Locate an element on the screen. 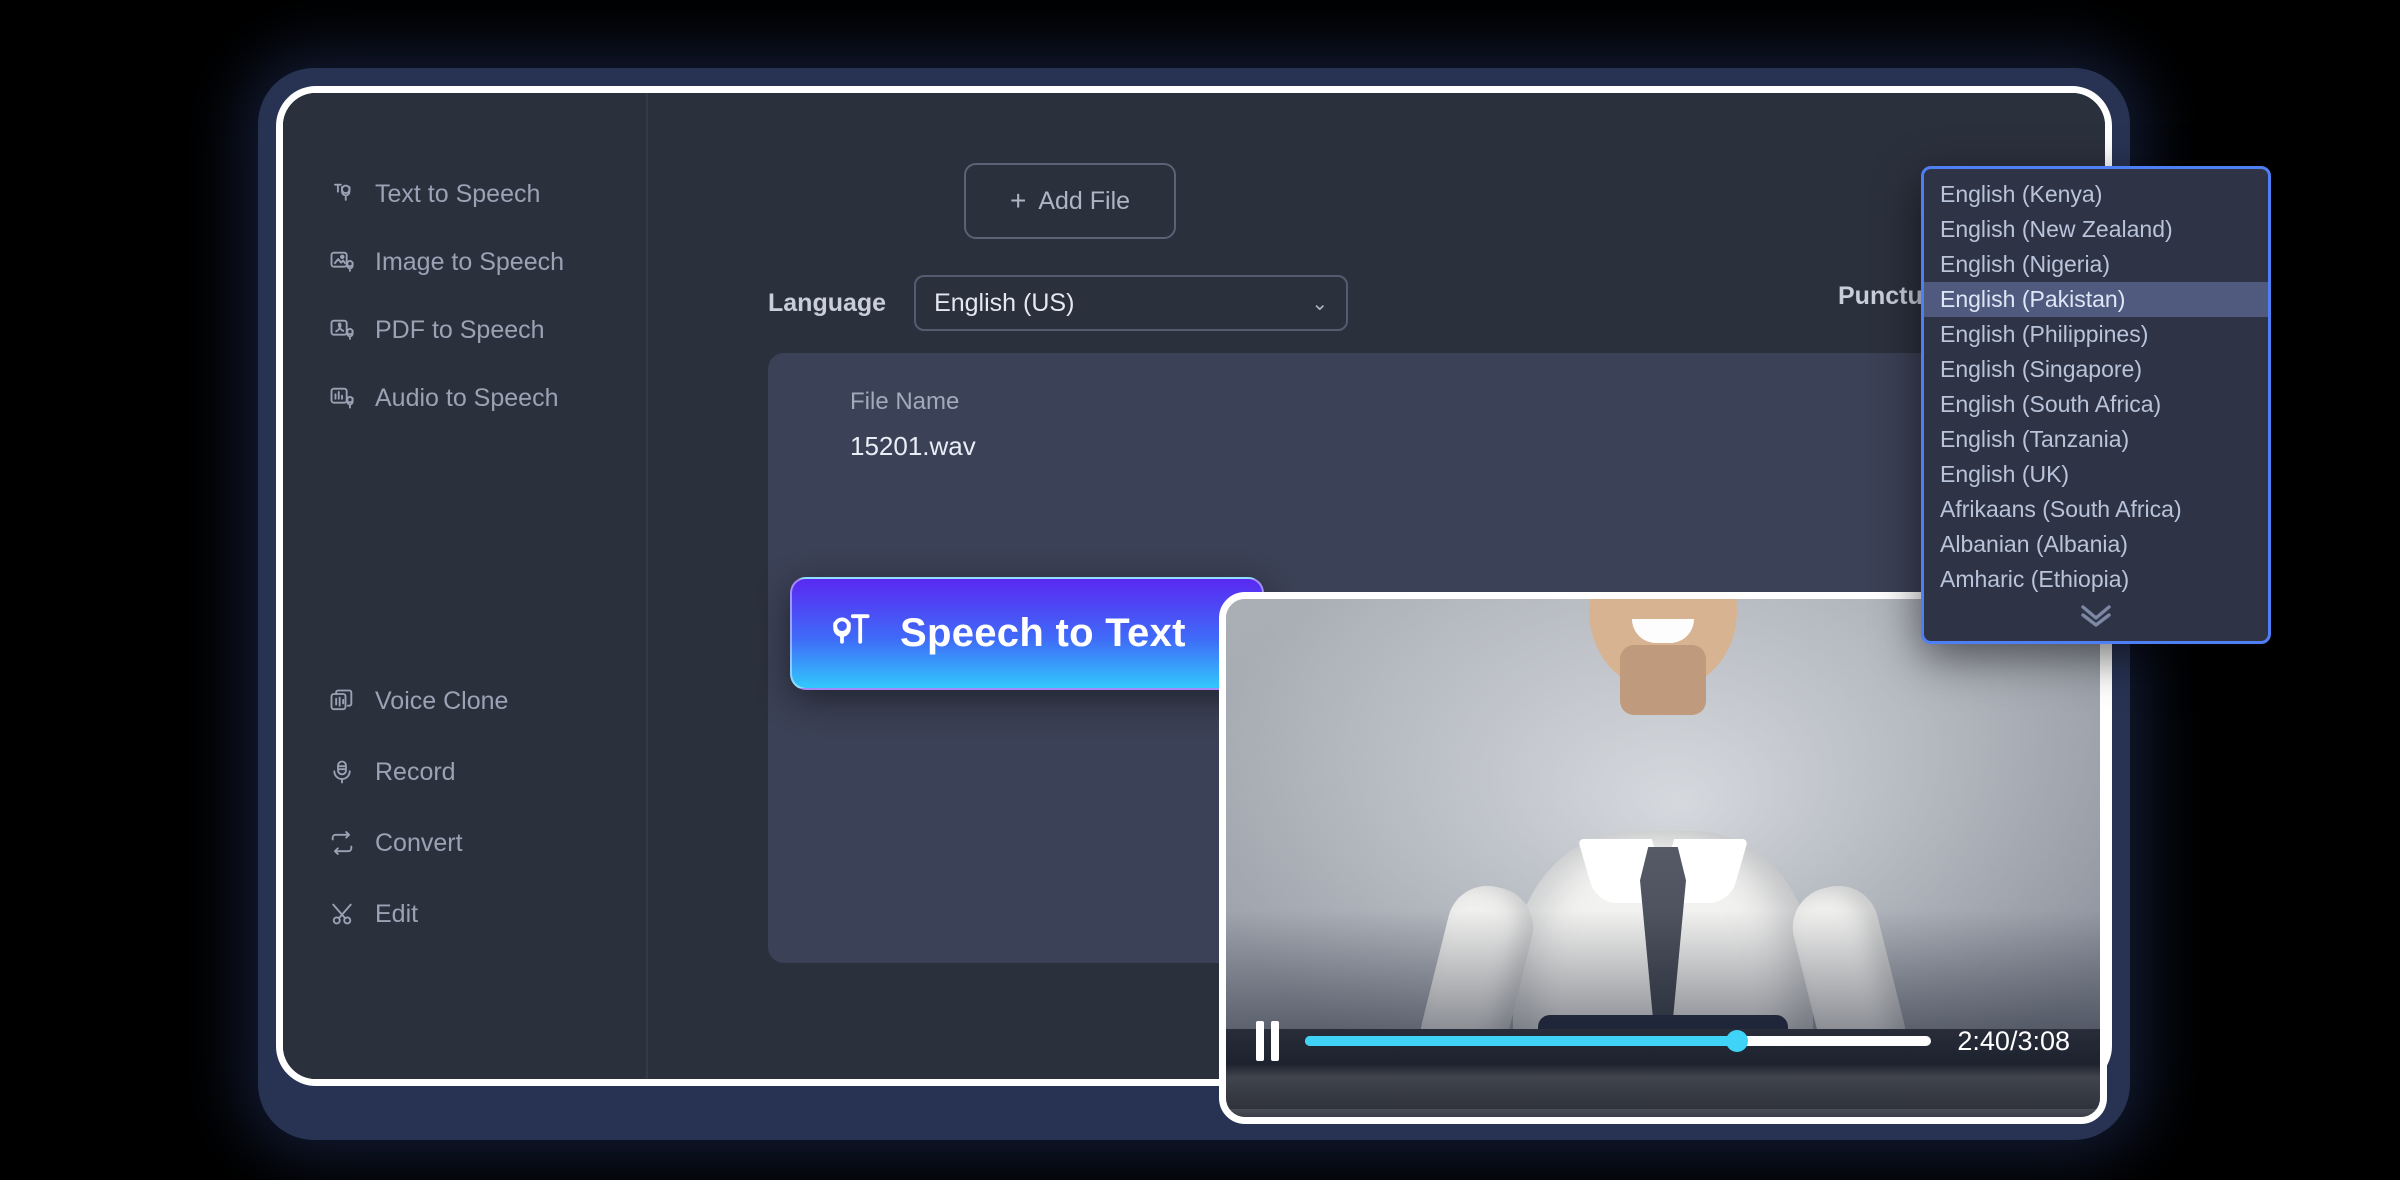  file-name-value: 15201.wav is located at coordinates (913, 446).